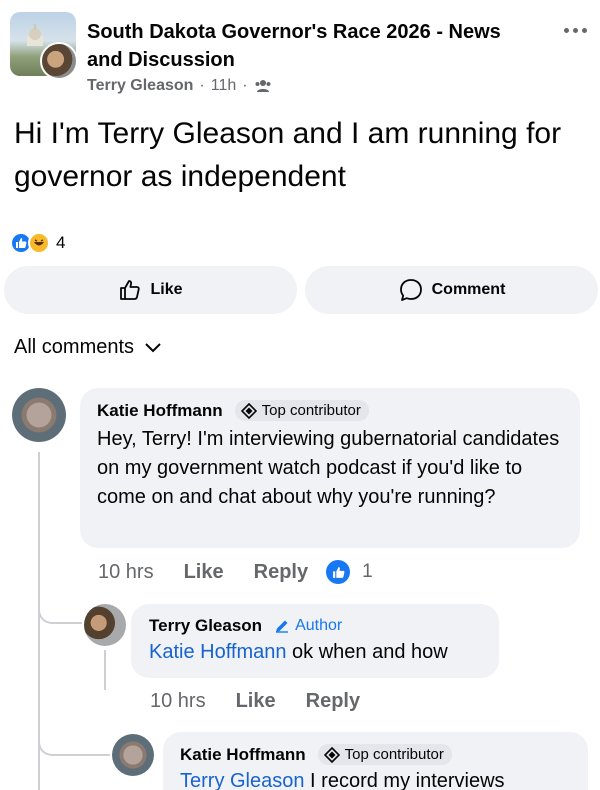 The image size is (600, 790). I want to click on comment-text-body: I record my interviews, so click(404, 780).